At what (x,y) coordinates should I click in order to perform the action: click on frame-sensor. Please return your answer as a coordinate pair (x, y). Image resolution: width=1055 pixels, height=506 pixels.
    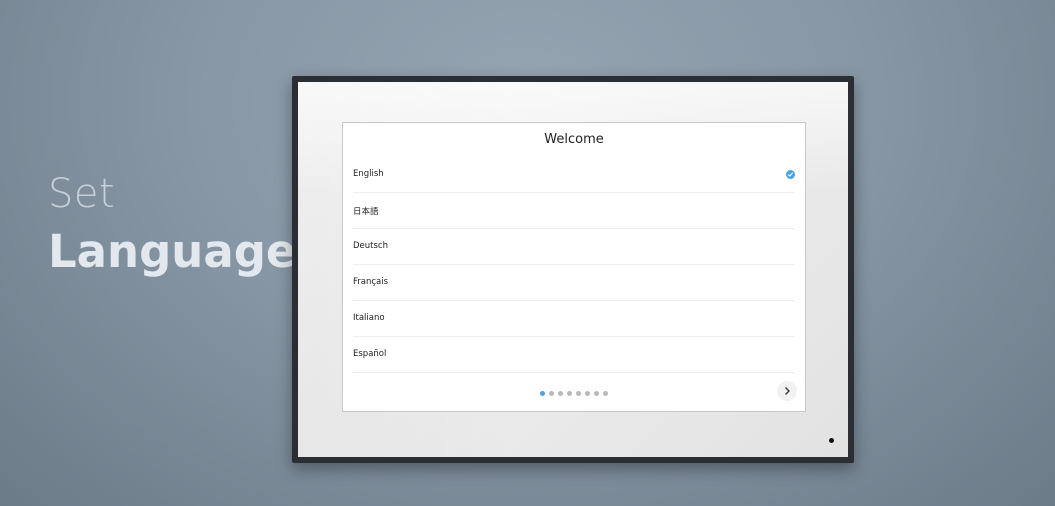
    Looking at the image, I should click on (831, 440).